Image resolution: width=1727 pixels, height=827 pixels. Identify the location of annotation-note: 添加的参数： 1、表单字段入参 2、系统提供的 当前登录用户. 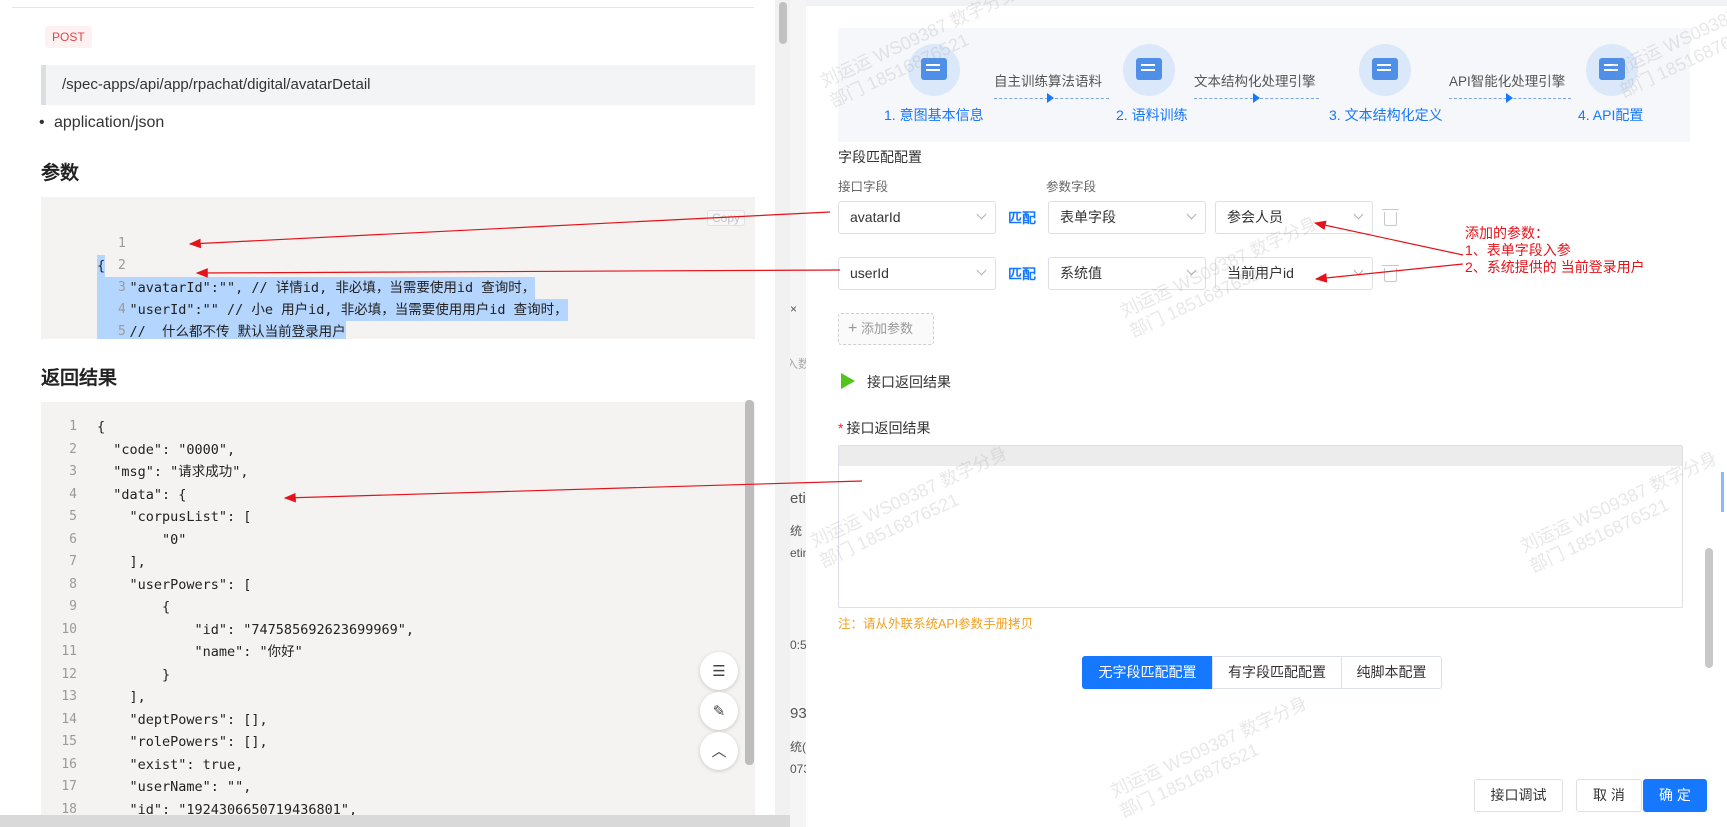
(1555, 250).